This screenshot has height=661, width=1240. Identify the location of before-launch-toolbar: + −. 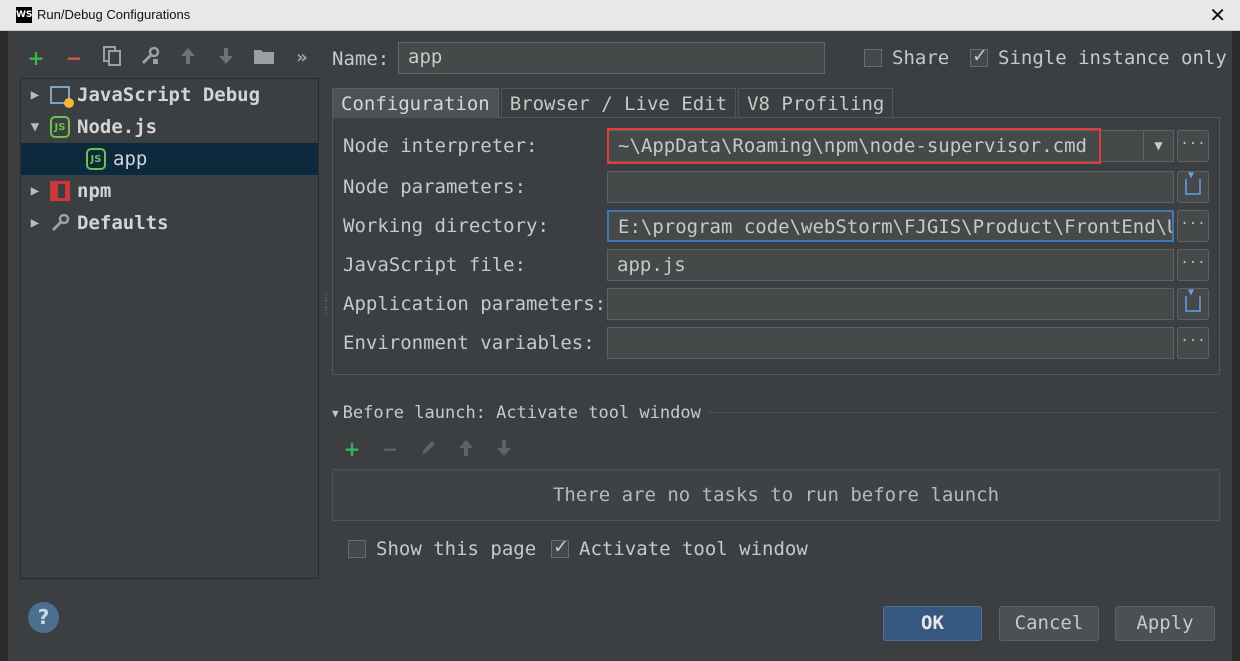
(428, 450).